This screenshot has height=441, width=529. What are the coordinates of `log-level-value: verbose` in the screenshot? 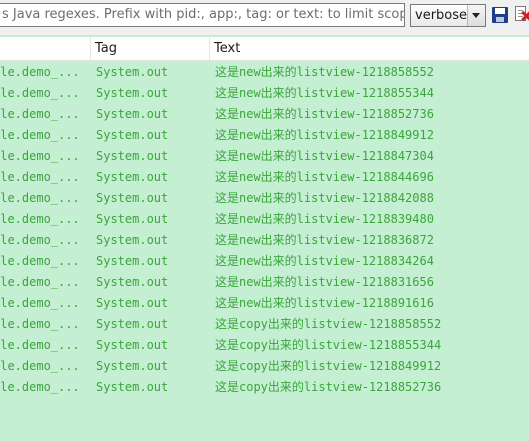 It's located at (441, 15).